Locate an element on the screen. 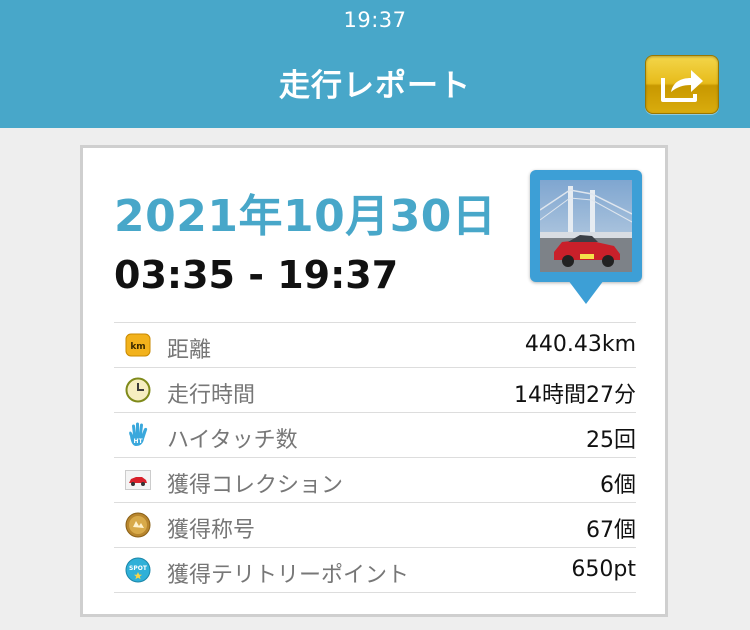 The width and height of the screenshot is (750, 630). svg-text: SPOT is located at coordinates (138, 568).